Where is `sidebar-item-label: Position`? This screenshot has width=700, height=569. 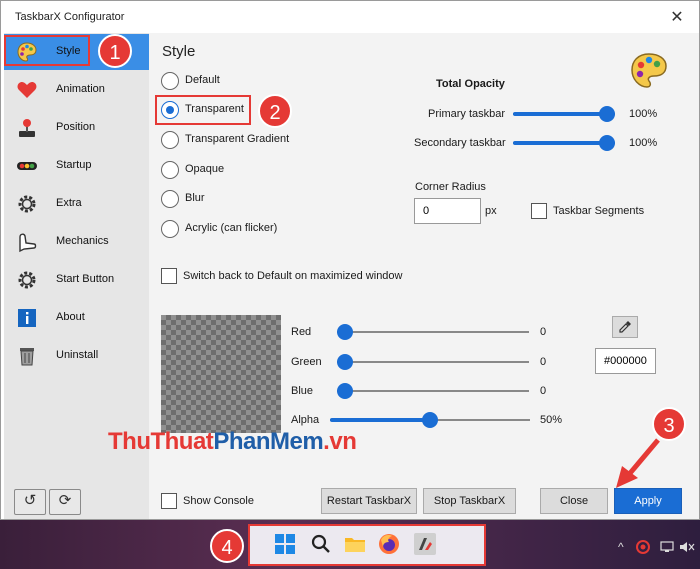
sidebar-item-label: Position is located at coordinates (76, 127).